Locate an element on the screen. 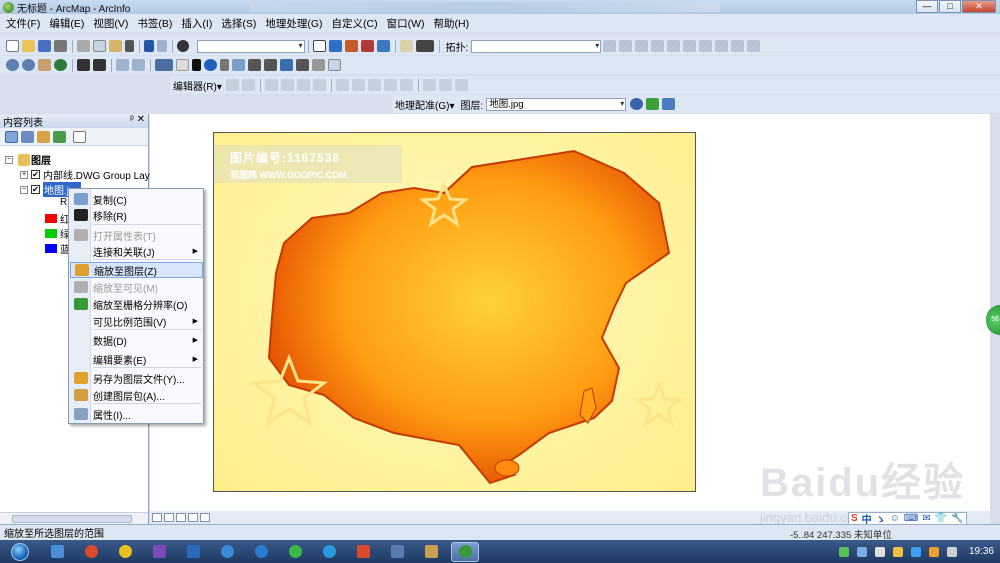 Image resolution: width=1000 pixels, height=563 pixels. topology-tool-10-icon is located at coordinates (753, 46).